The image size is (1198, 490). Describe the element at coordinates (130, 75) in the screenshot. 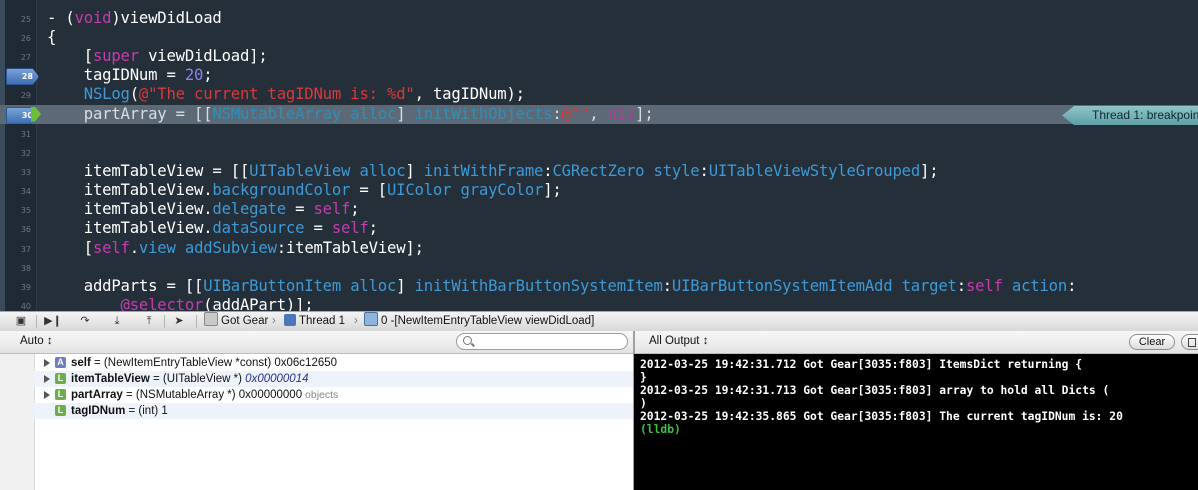

I see `code-text: tagIDNum = 20;` at that location.